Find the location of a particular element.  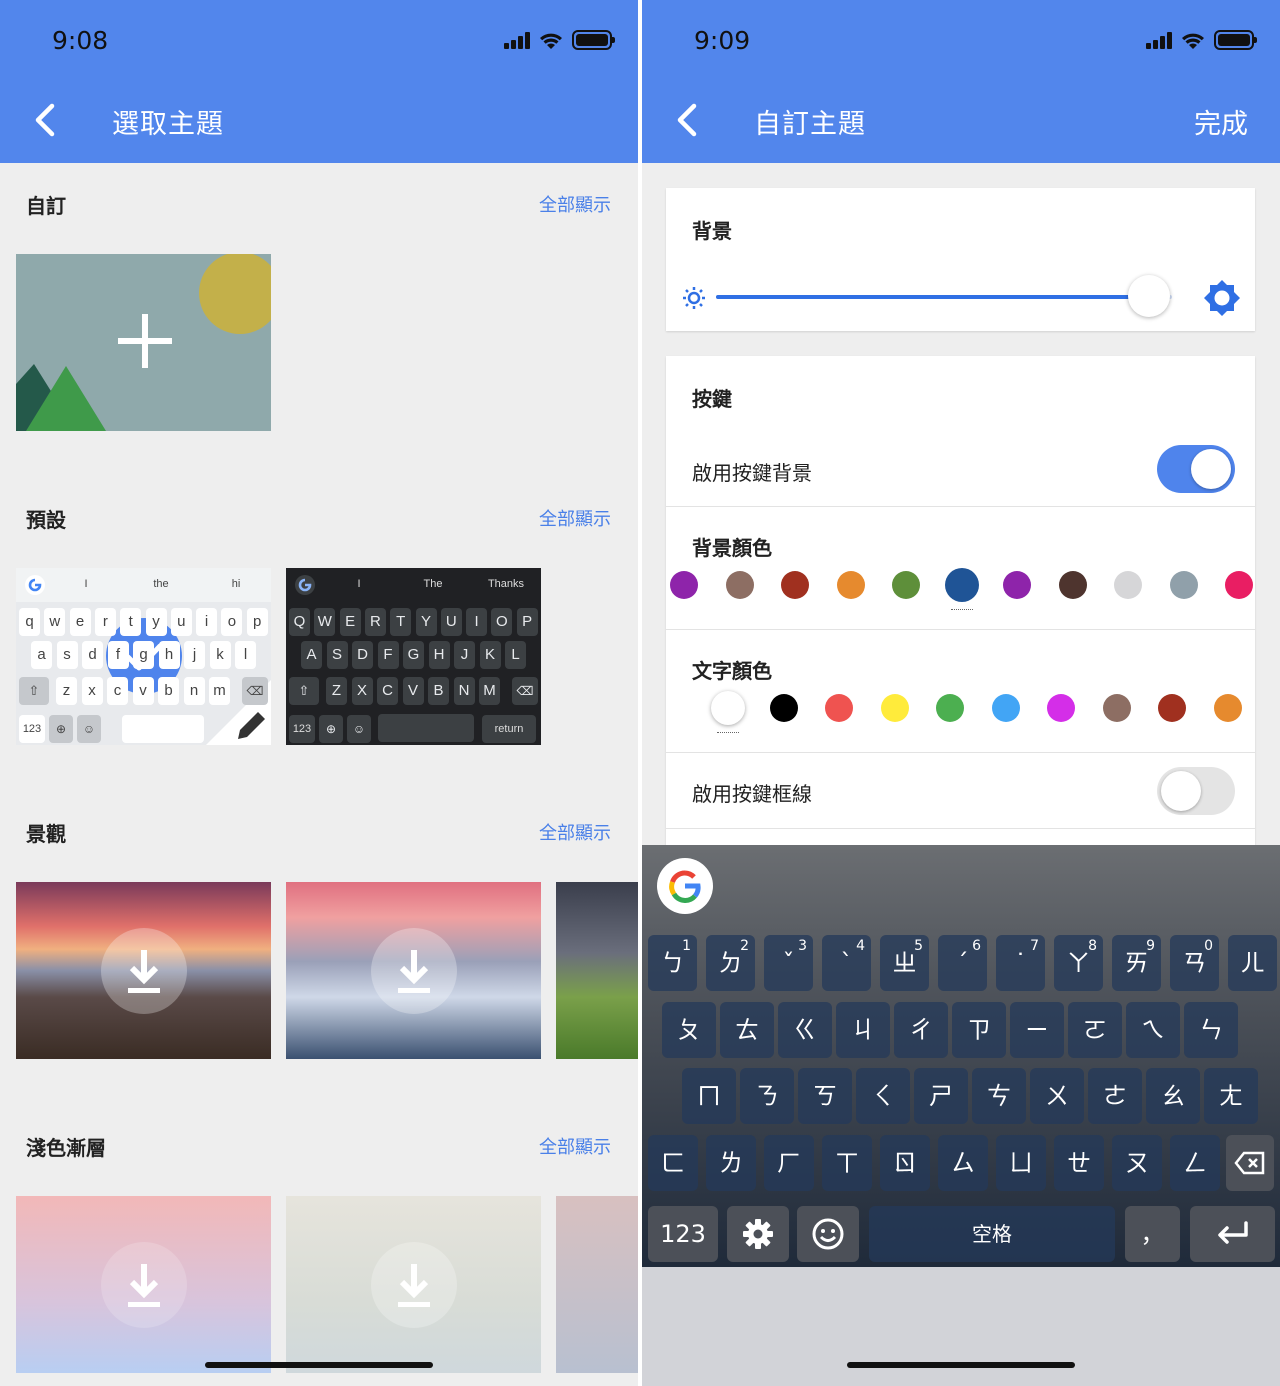

num-key: 123 is located at coordinates (683, 1234).